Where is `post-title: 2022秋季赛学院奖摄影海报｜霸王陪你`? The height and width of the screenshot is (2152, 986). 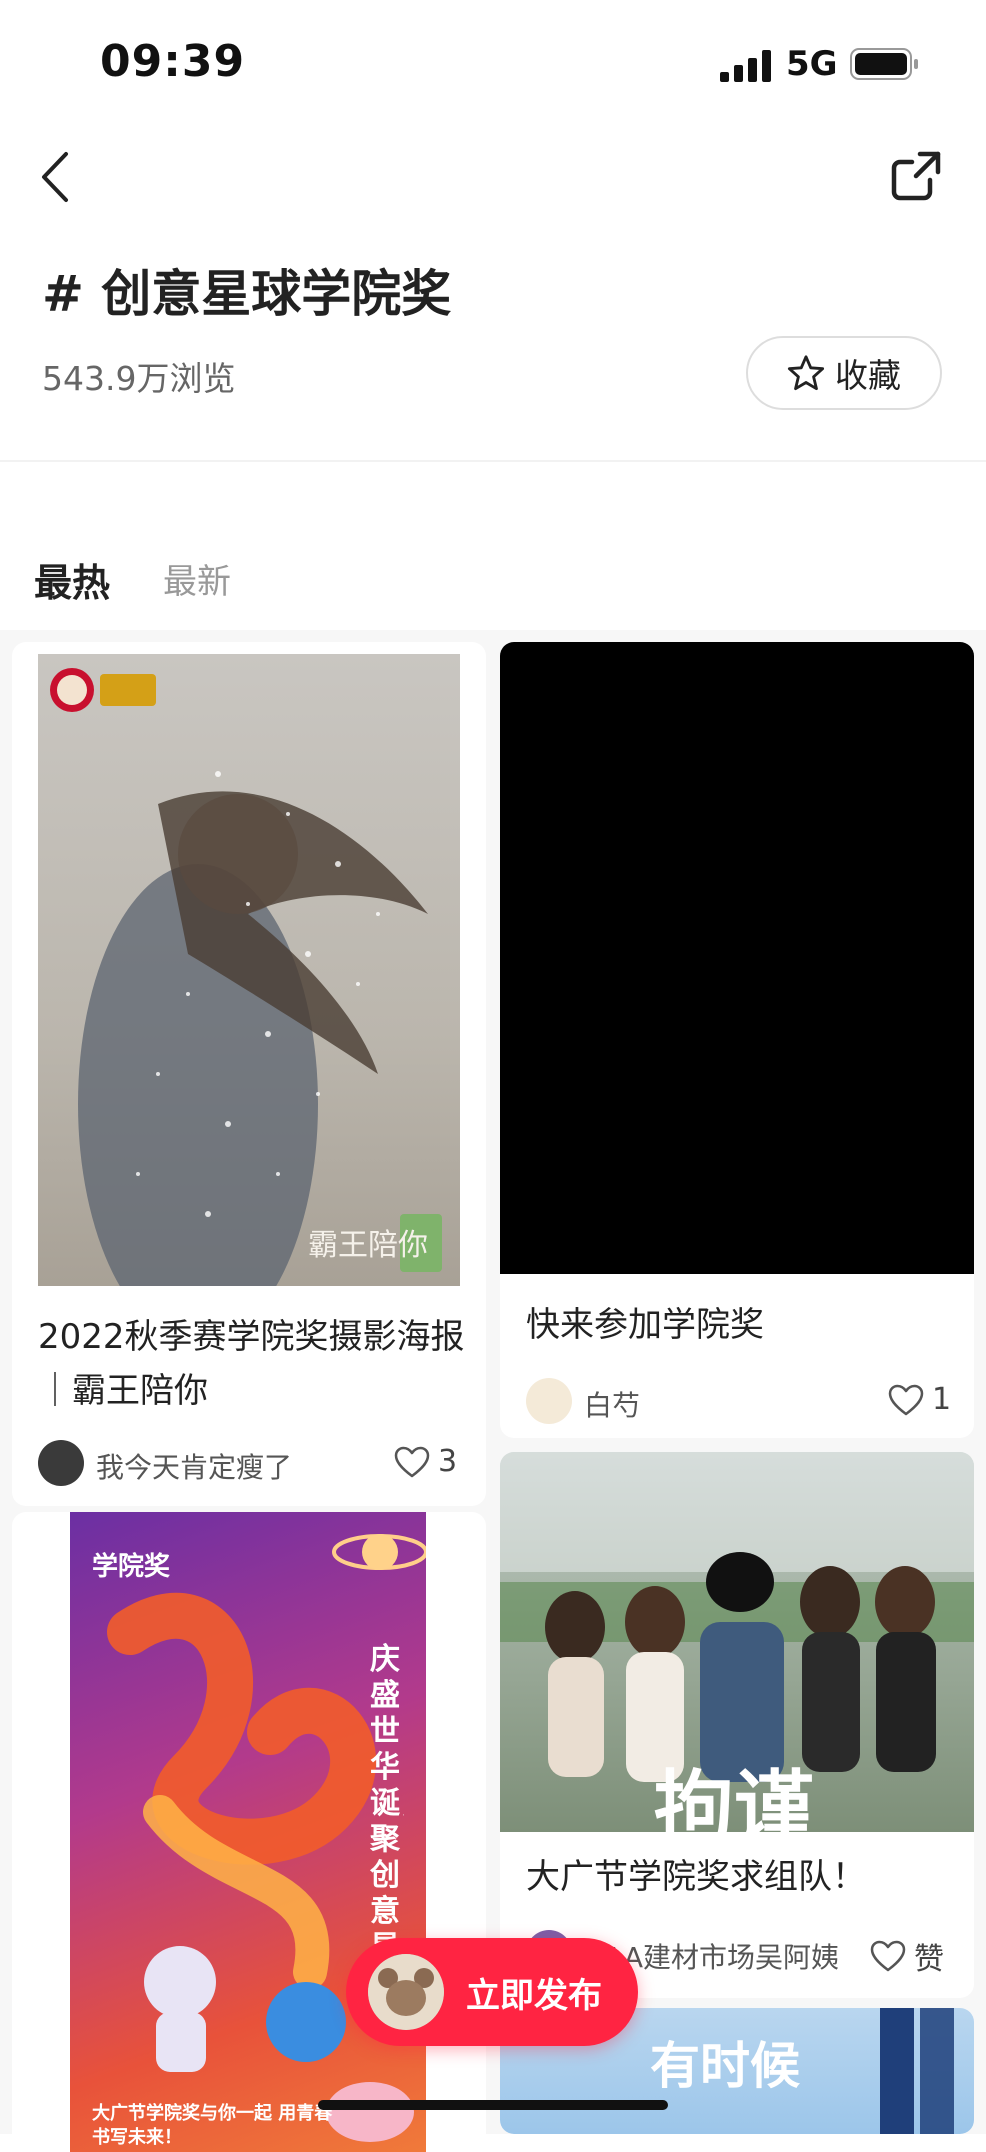
post-title: 2022秋季赛学院奖摄影海报｜霸王陪你 is located at coordinates (251, 1364).